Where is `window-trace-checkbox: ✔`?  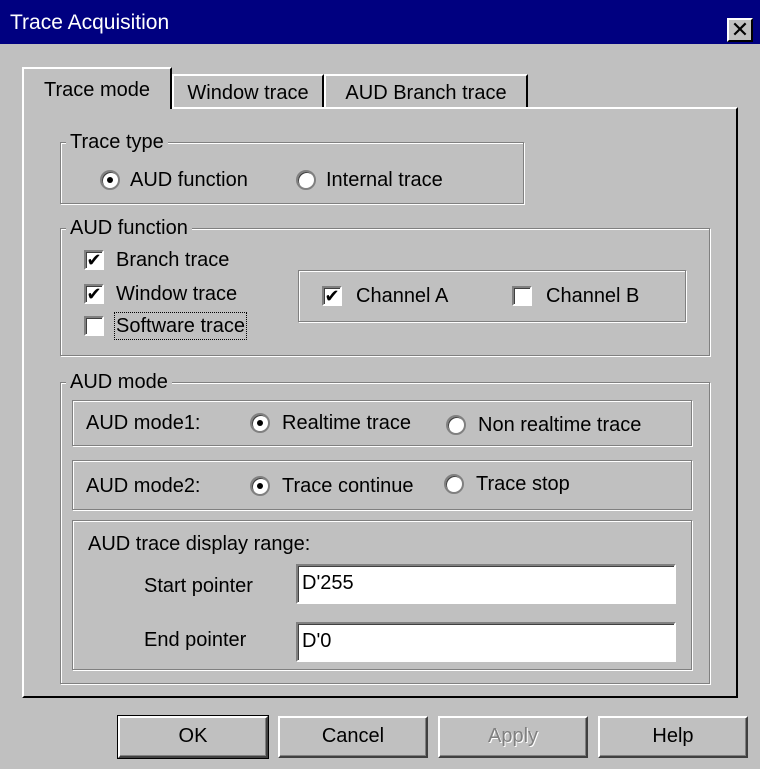
window-trace-checkbox: ✔ is located at coordinates (94, 294).